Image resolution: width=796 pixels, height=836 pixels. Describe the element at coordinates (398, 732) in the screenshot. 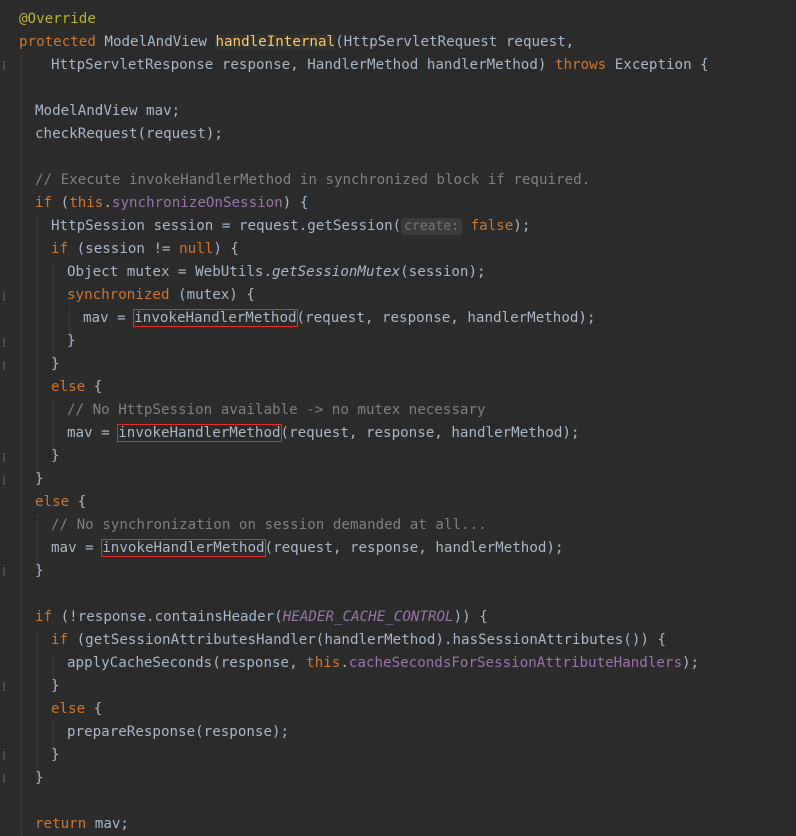

I see `code-line: prepareResponse(response);` at that location.